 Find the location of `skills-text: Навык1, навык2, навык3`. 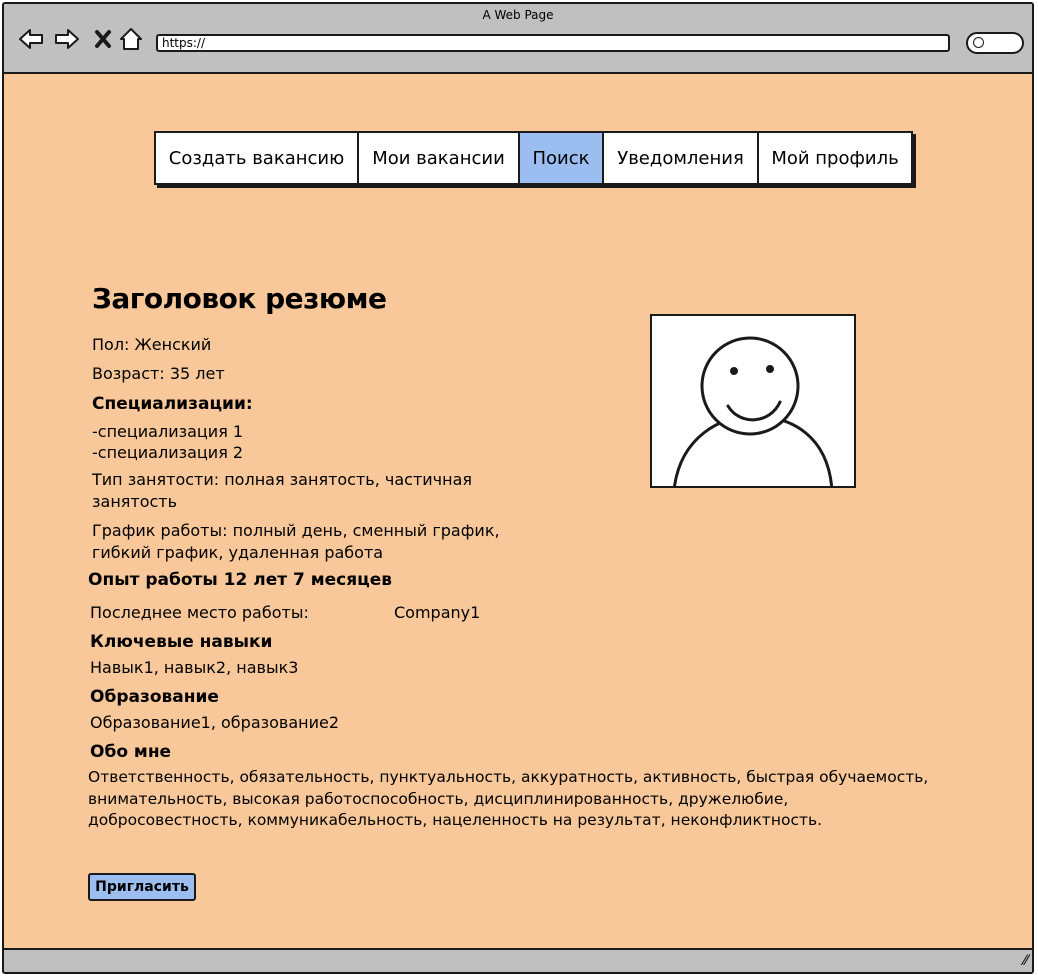

skills-text: Навык1, навык2, навык3 is located at coordinates (194, 667).